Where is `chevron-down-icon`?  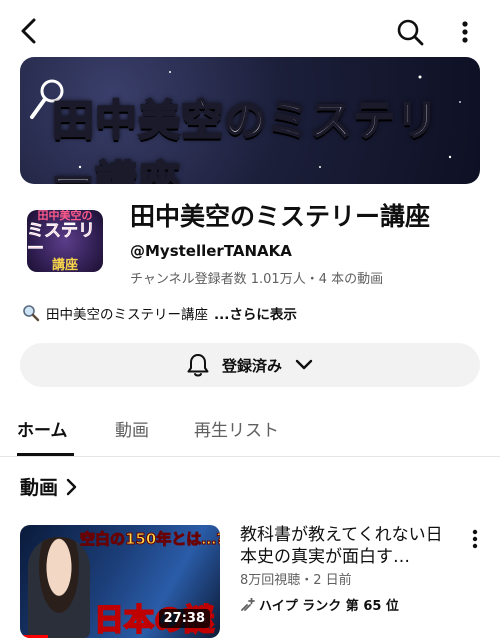 chevron-down-icon is located at coordinates (304, 364).